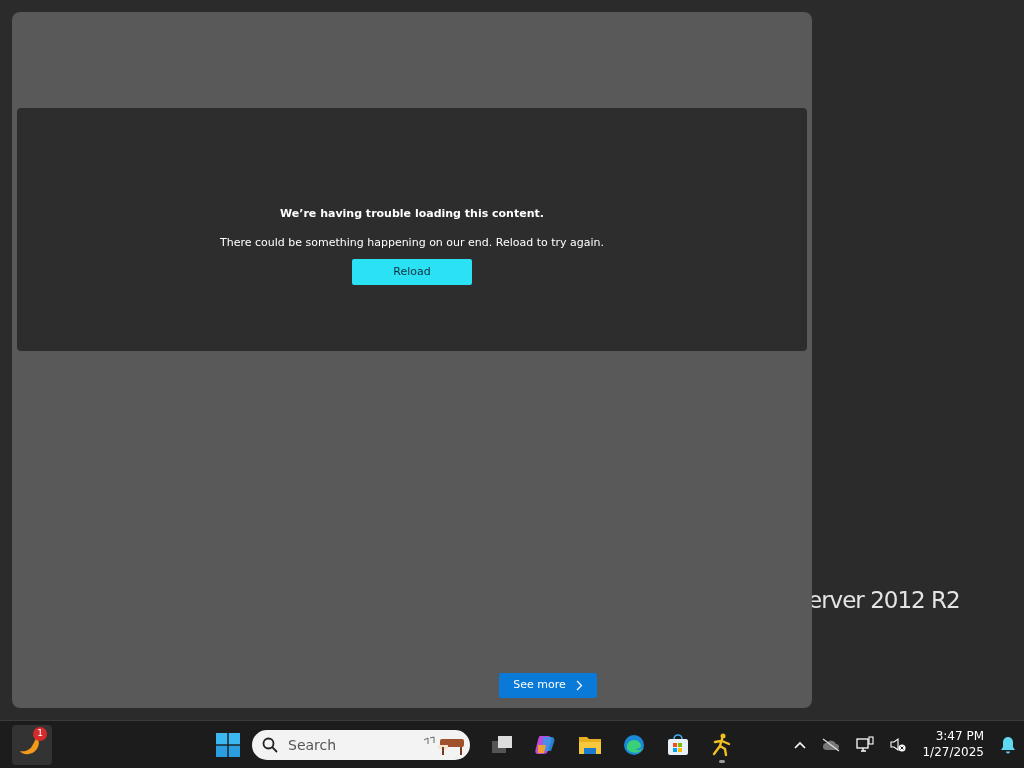  I want to click on notification-badge: 1, so click(40, 733).